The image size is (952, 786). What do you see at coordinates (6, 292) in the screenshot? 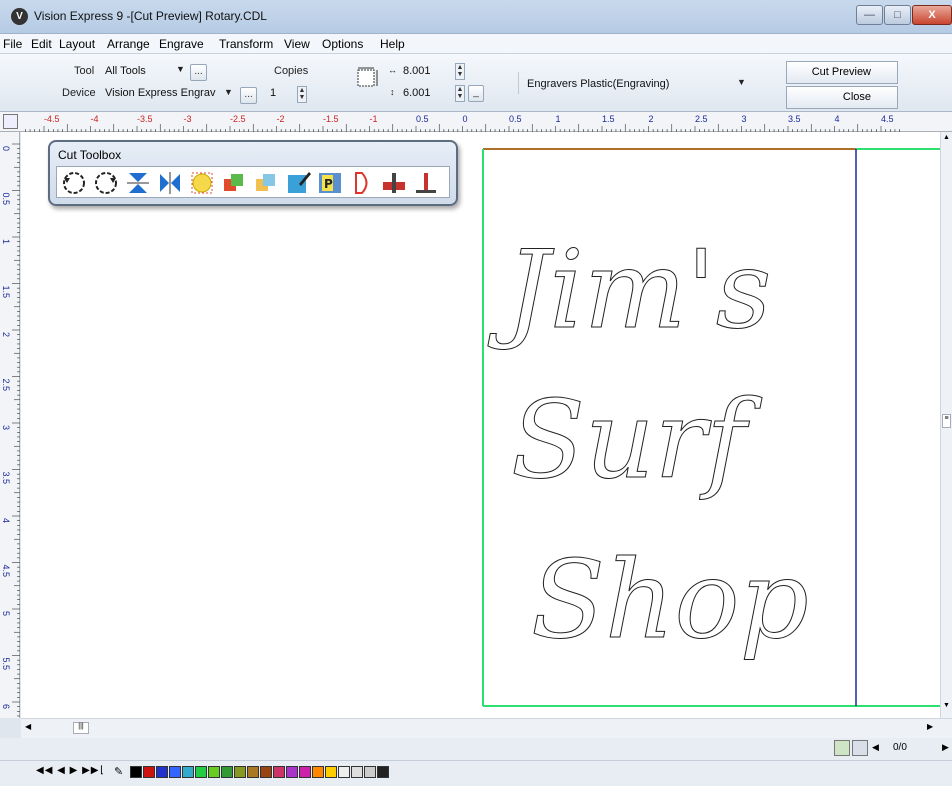
I see `ruler-left-label: 1.5` at bounding box center [6, 292].